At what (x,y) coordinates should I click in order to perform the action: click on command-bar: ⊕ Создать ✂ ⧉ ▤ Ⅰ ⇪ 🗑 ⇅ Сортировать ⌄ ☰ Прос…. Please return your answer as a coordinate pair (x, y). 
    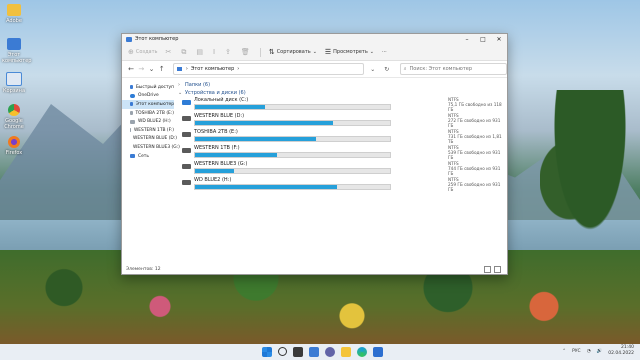
    Looking at the image, I should click on (314, 52).